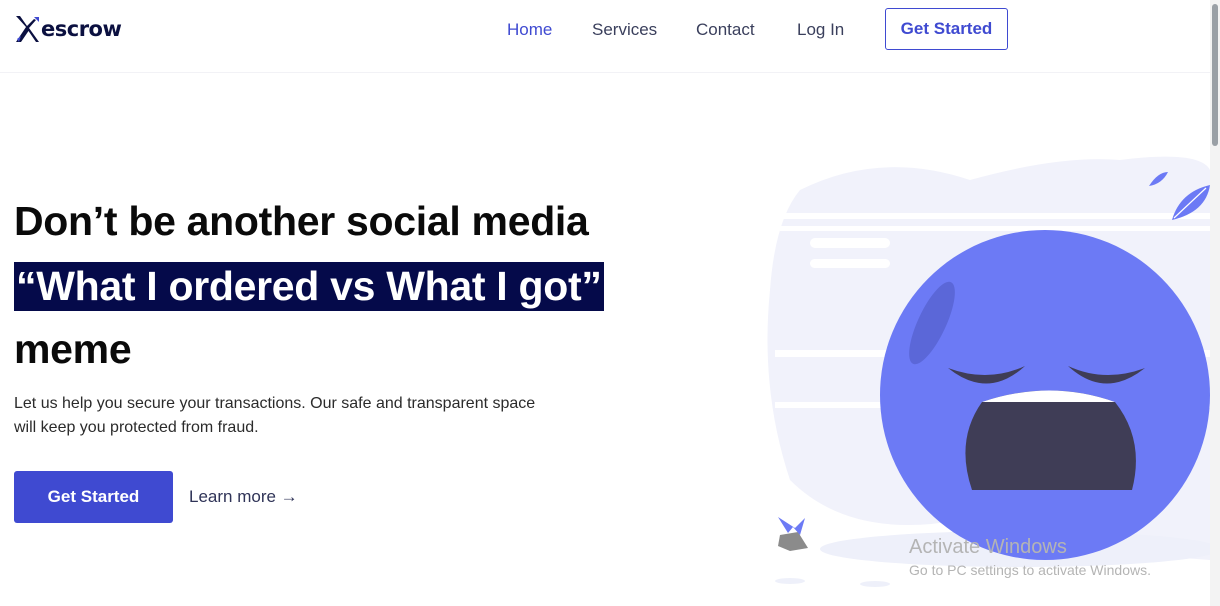  I want to click on nav-login: Log In, so click(820, 30).